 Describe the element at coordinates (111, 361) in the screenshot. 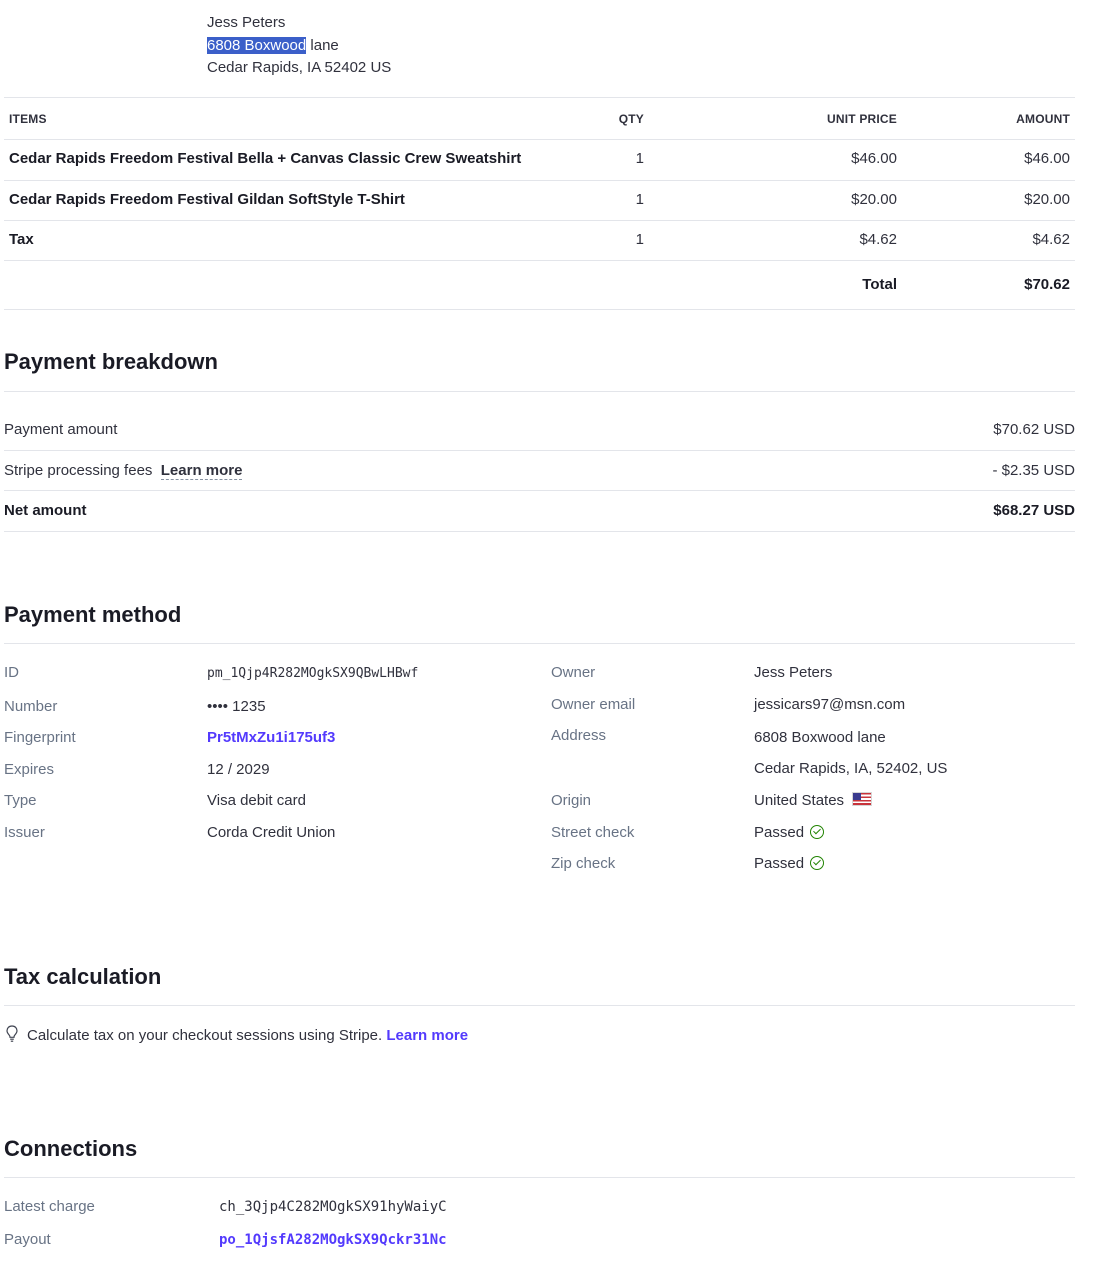

I see `payment-breakdown-title: Payment breakdown` at that location.